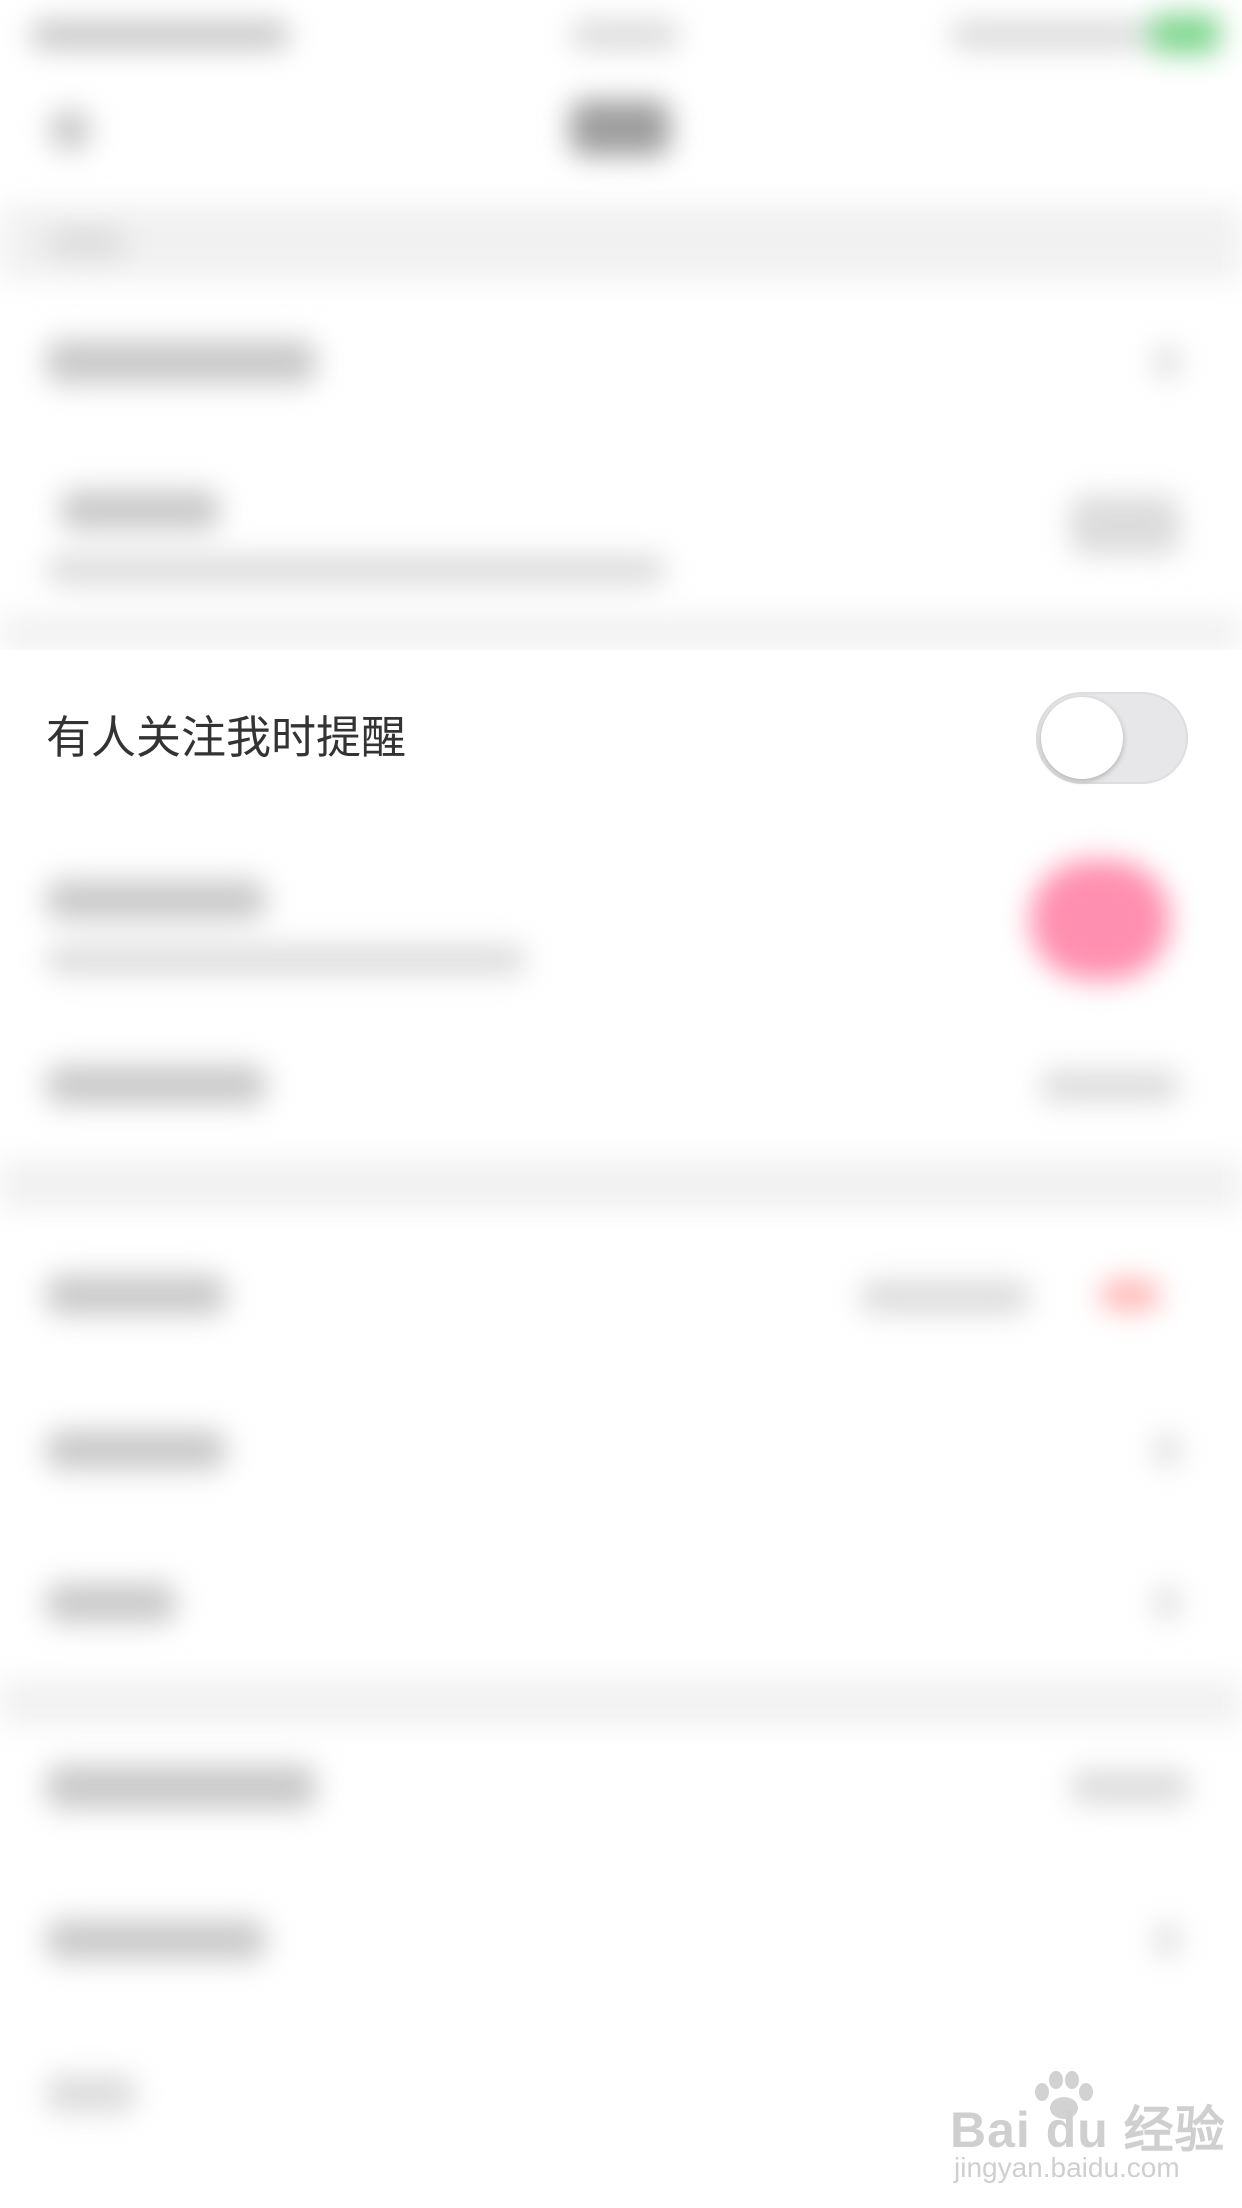 This screenshot has height=2208, width=1242. Describe the element at coordinates (1130, 1787) in the screenshot. I see `settings-row-9-value` at that location.